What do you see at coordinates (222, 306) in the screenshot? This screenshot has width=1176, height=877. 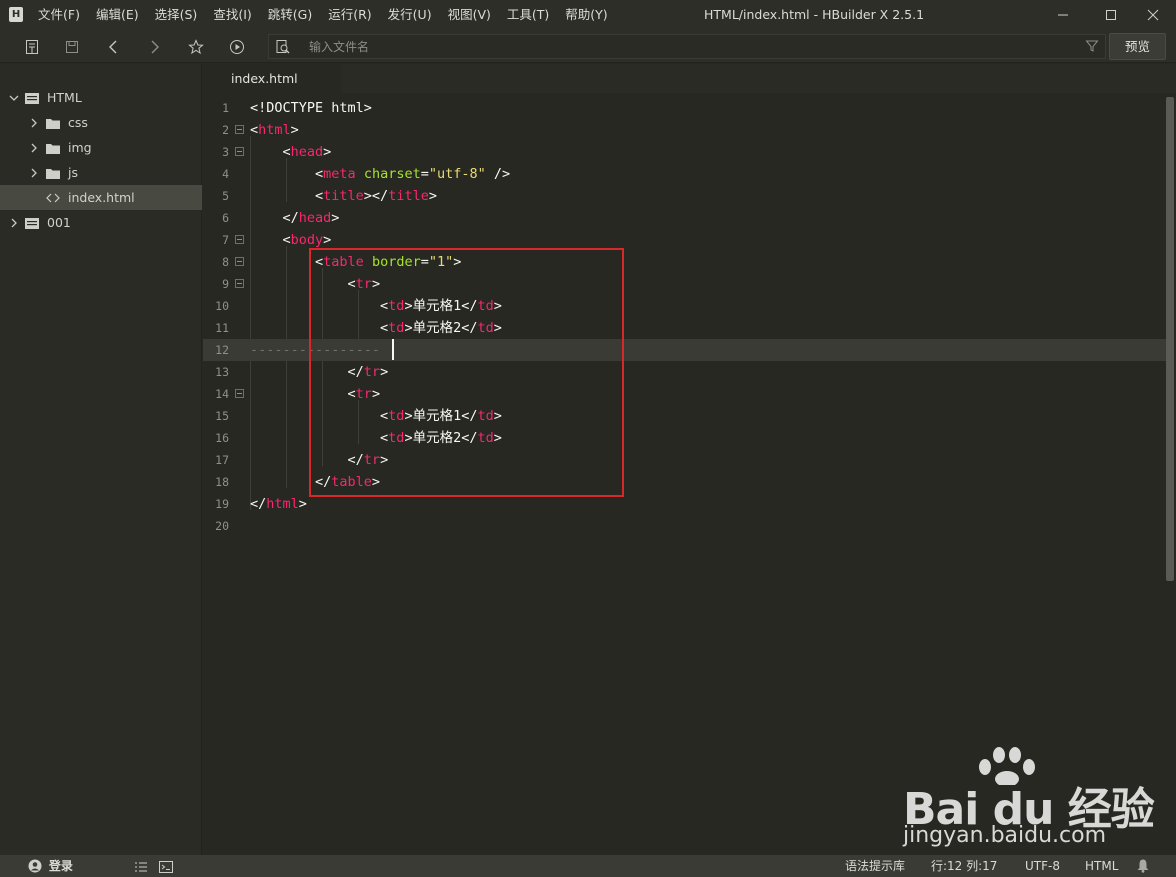 I see `line-number: 10` at bounding box center [222, 306].